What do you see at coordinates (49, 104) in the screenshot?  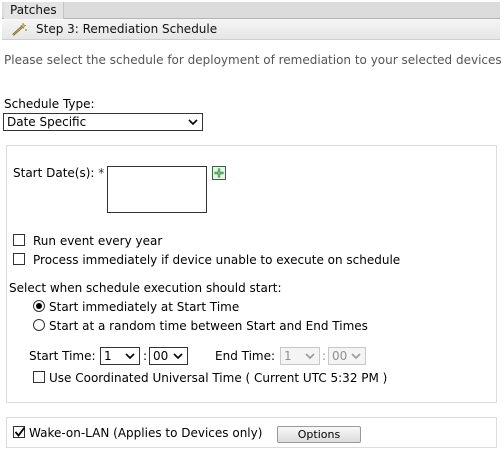 I see `schedule-type-label: Schedule Type:` at bounding box center [49, 104].